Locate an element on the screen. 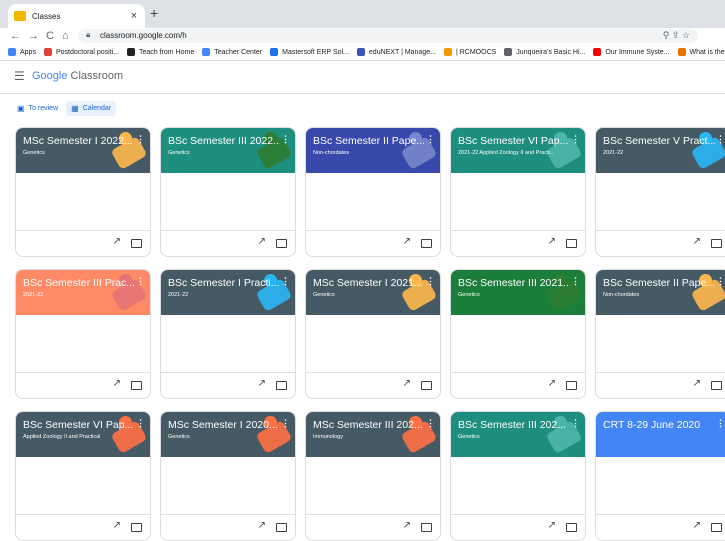  to-review-button: ▣ To review is located at coordinates (37, 108).